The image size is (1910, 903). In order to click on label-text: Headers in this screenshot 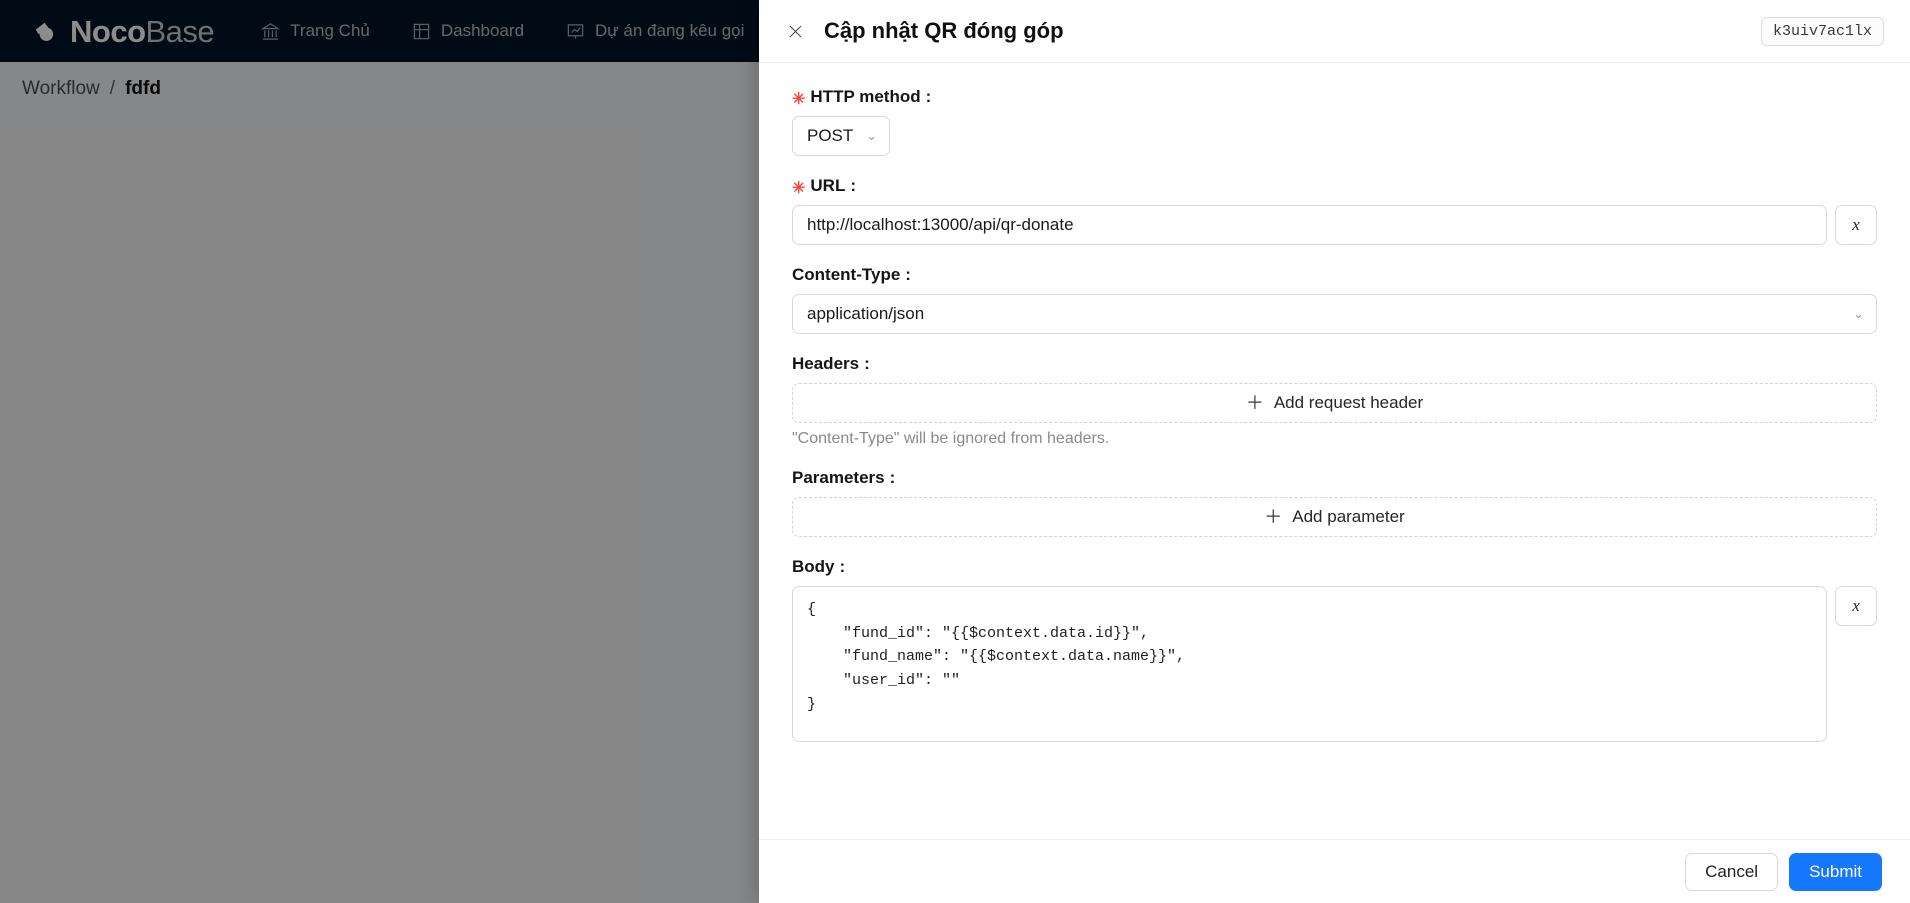, I will do `click(826, 363)`.